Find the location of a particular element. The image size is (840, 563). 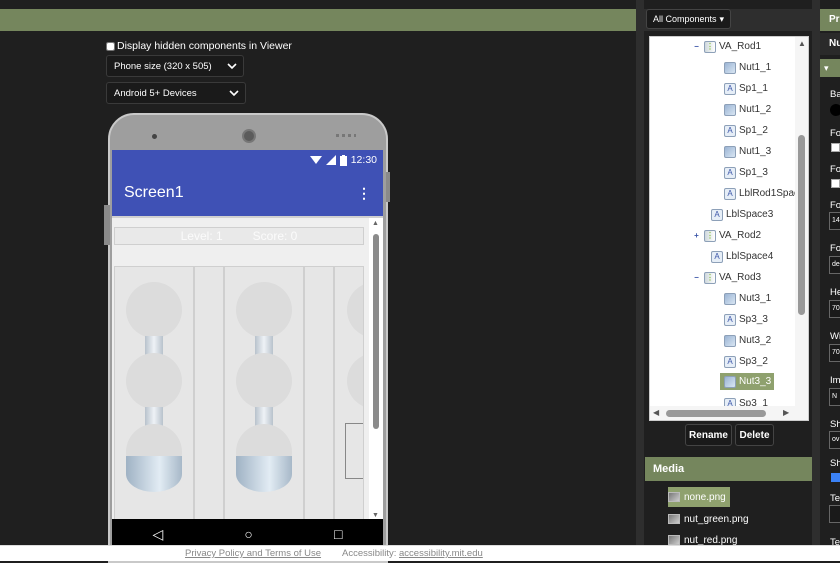

prop-input: 14 is located at coordinates (834, 221).